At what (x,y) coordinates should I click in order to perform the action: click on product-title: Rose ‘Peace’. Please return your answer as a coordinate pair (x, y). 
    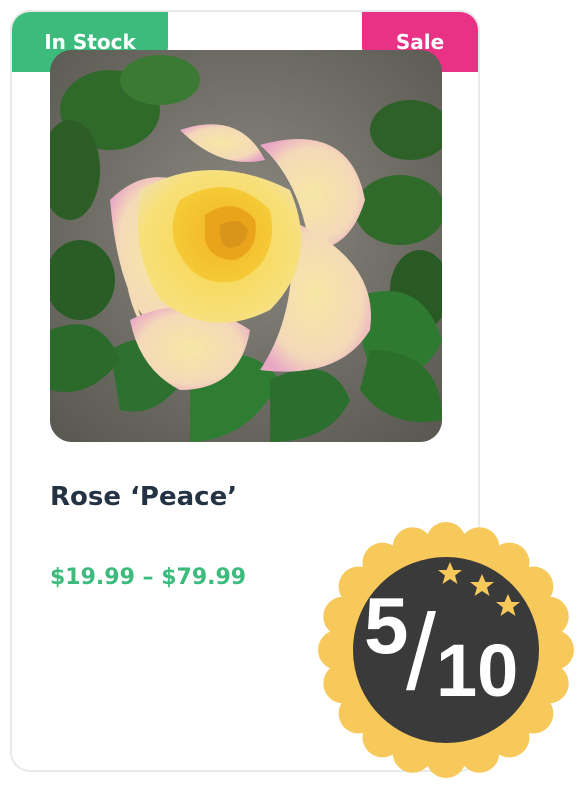
    Looking at the image, I should click on (143, 497).